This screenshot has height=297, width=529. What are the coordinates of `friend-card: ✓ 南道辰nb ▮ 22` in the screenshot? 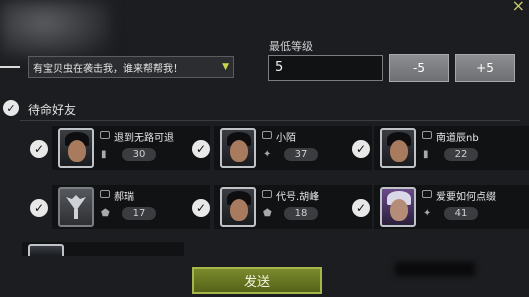 It's located at (440, 148).